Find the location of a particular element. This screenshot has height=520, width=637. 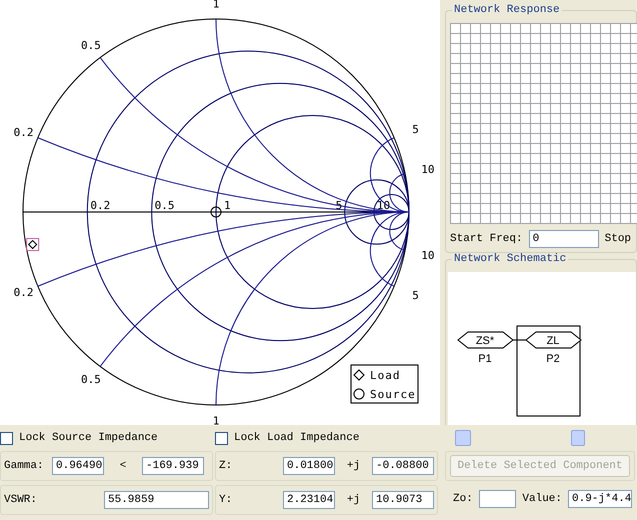

field-label: Gamma: is located at coordinates (24, 466).